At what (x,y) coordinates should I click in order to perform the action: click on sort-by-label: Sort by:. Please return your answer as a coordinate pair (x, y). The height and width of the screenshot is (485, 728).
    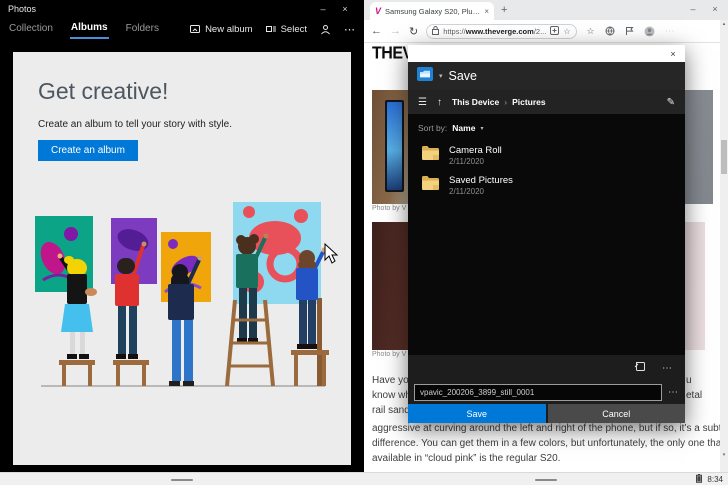
    Looking at the image, I should click on (433, 128).